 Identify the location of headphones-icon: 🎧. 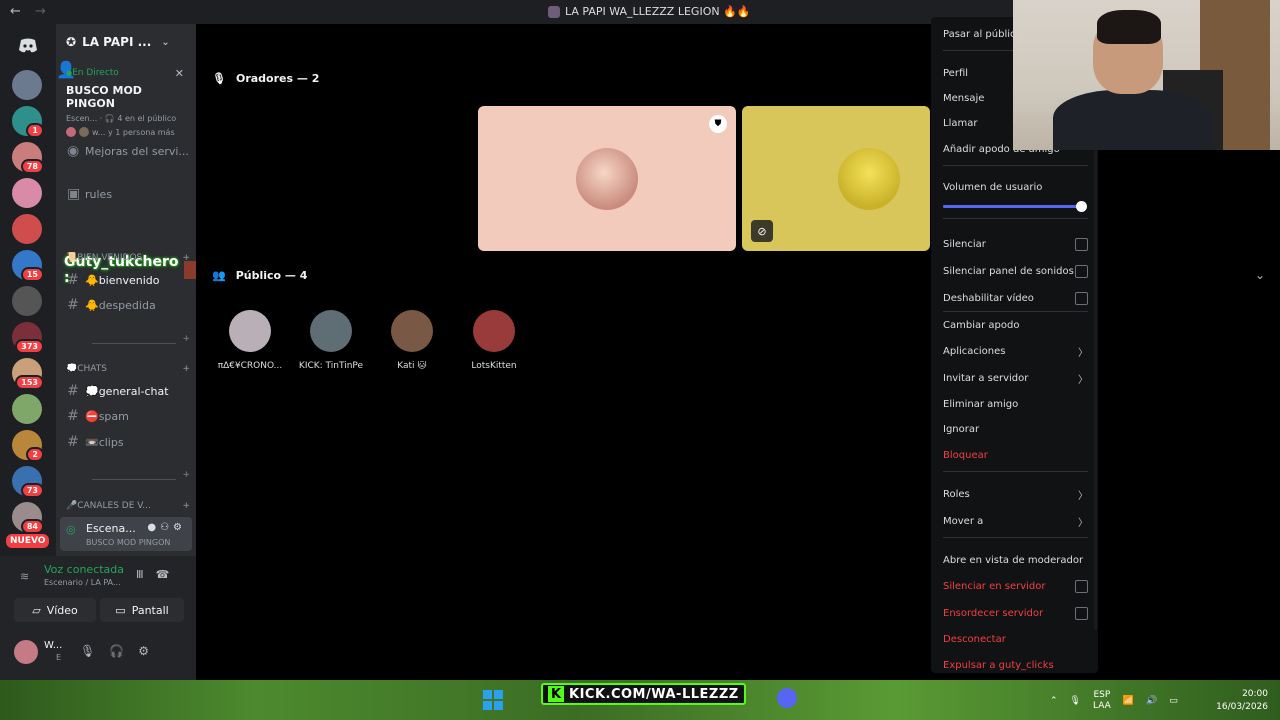
(116, 651).